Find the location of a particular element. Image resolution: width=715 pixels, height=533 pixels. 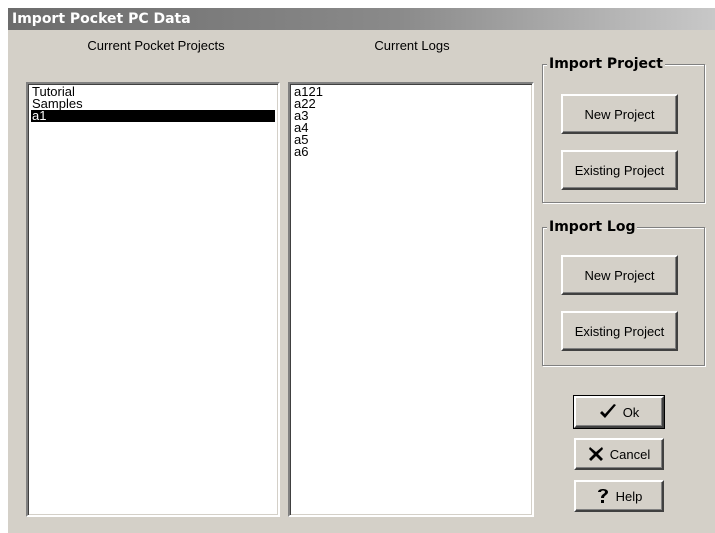

ok-label: Ok is located at coordinates (631, 412).